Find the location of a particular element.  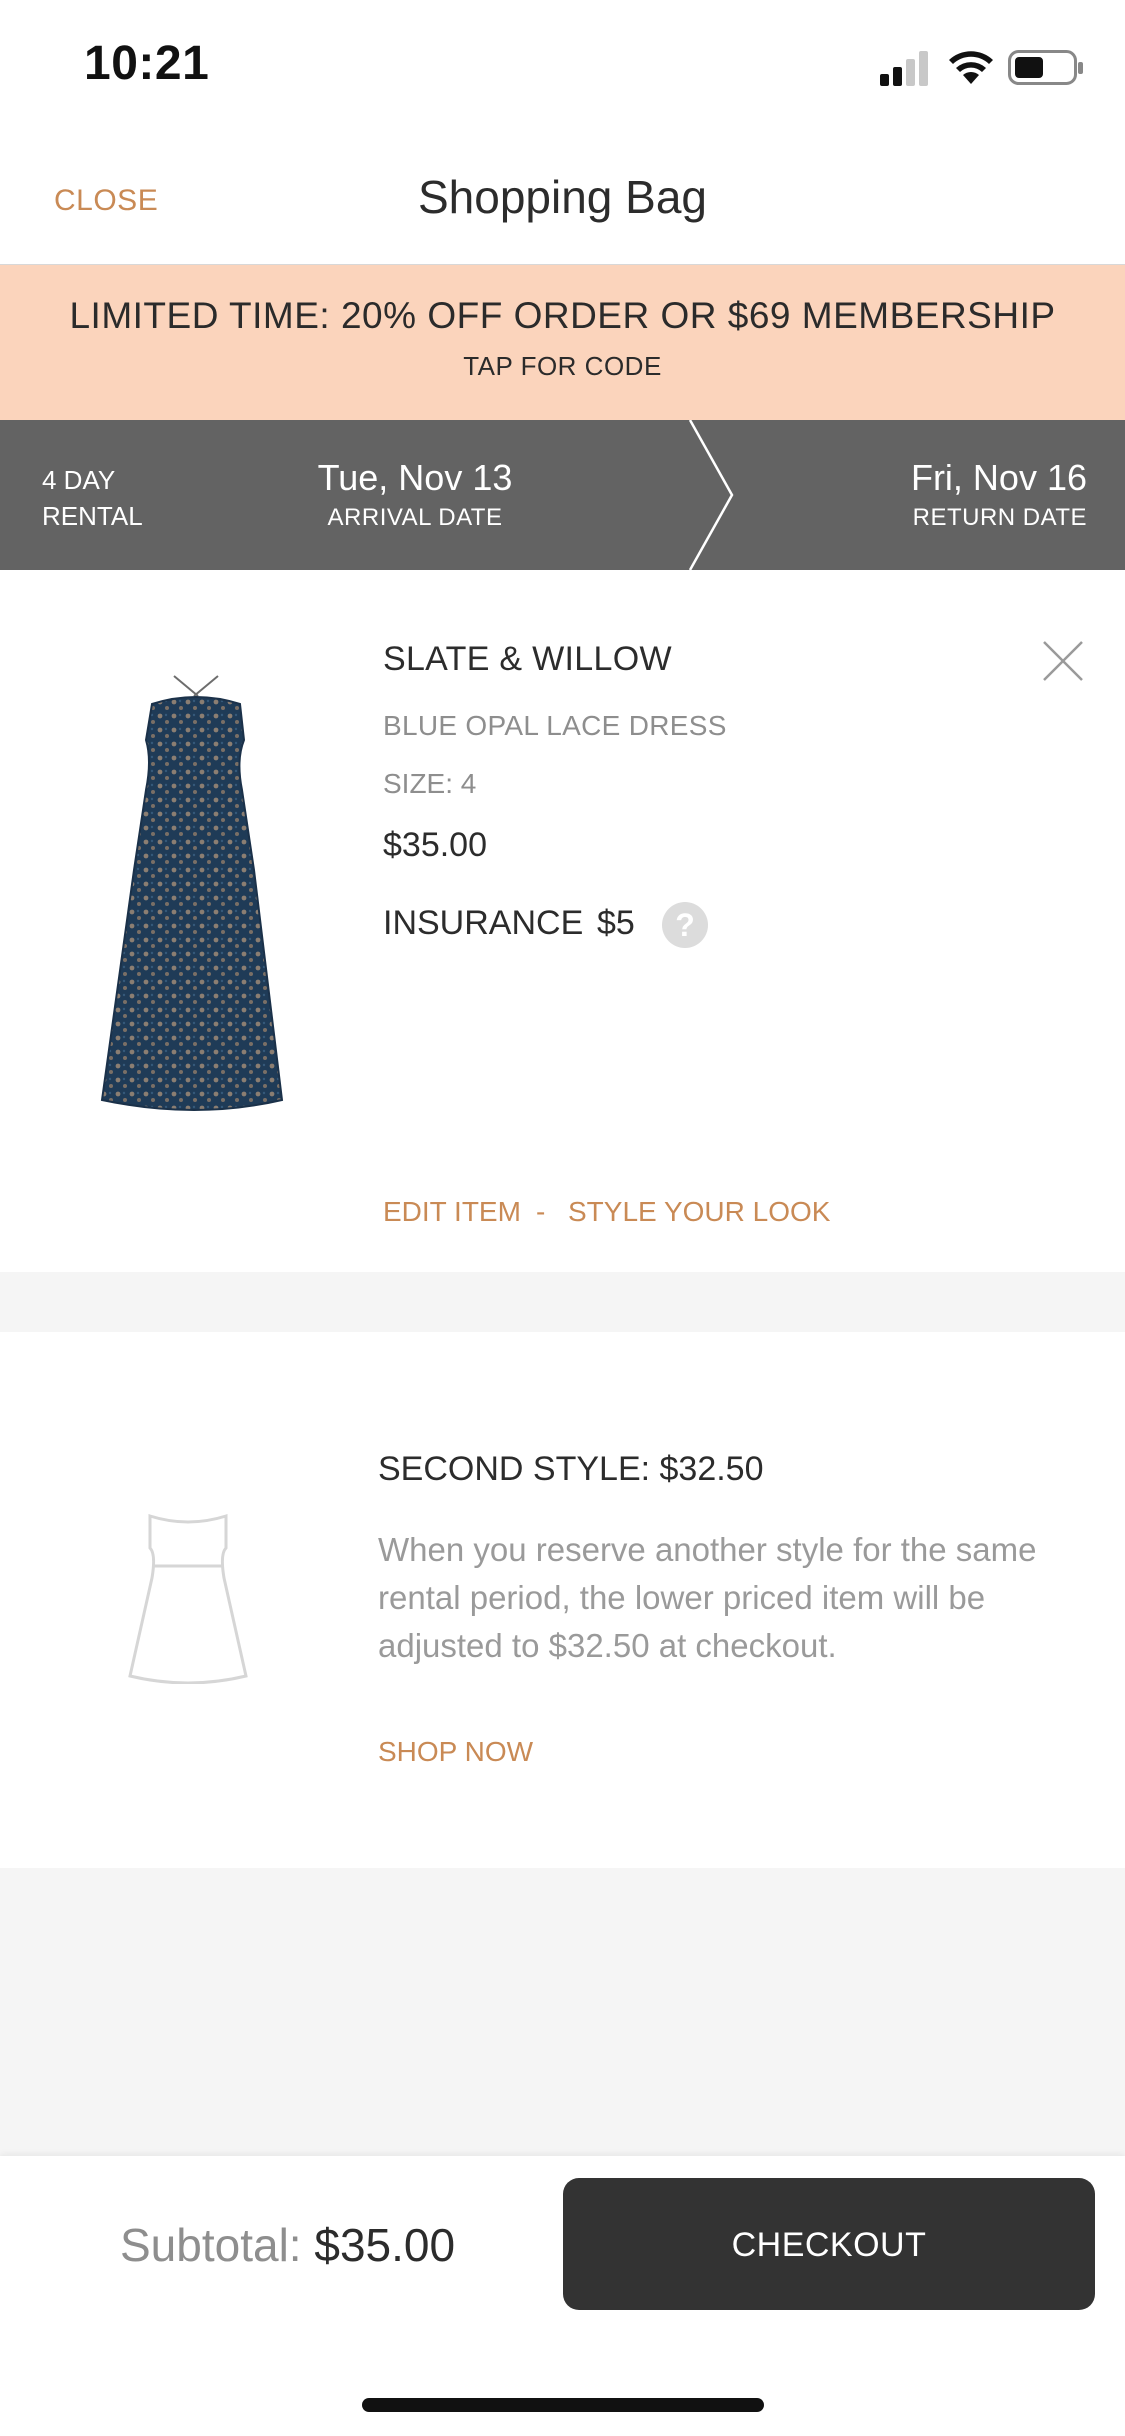

return-date-block: Fri, Nov 16 RETURN DATE is located at coordinates (937, 496).